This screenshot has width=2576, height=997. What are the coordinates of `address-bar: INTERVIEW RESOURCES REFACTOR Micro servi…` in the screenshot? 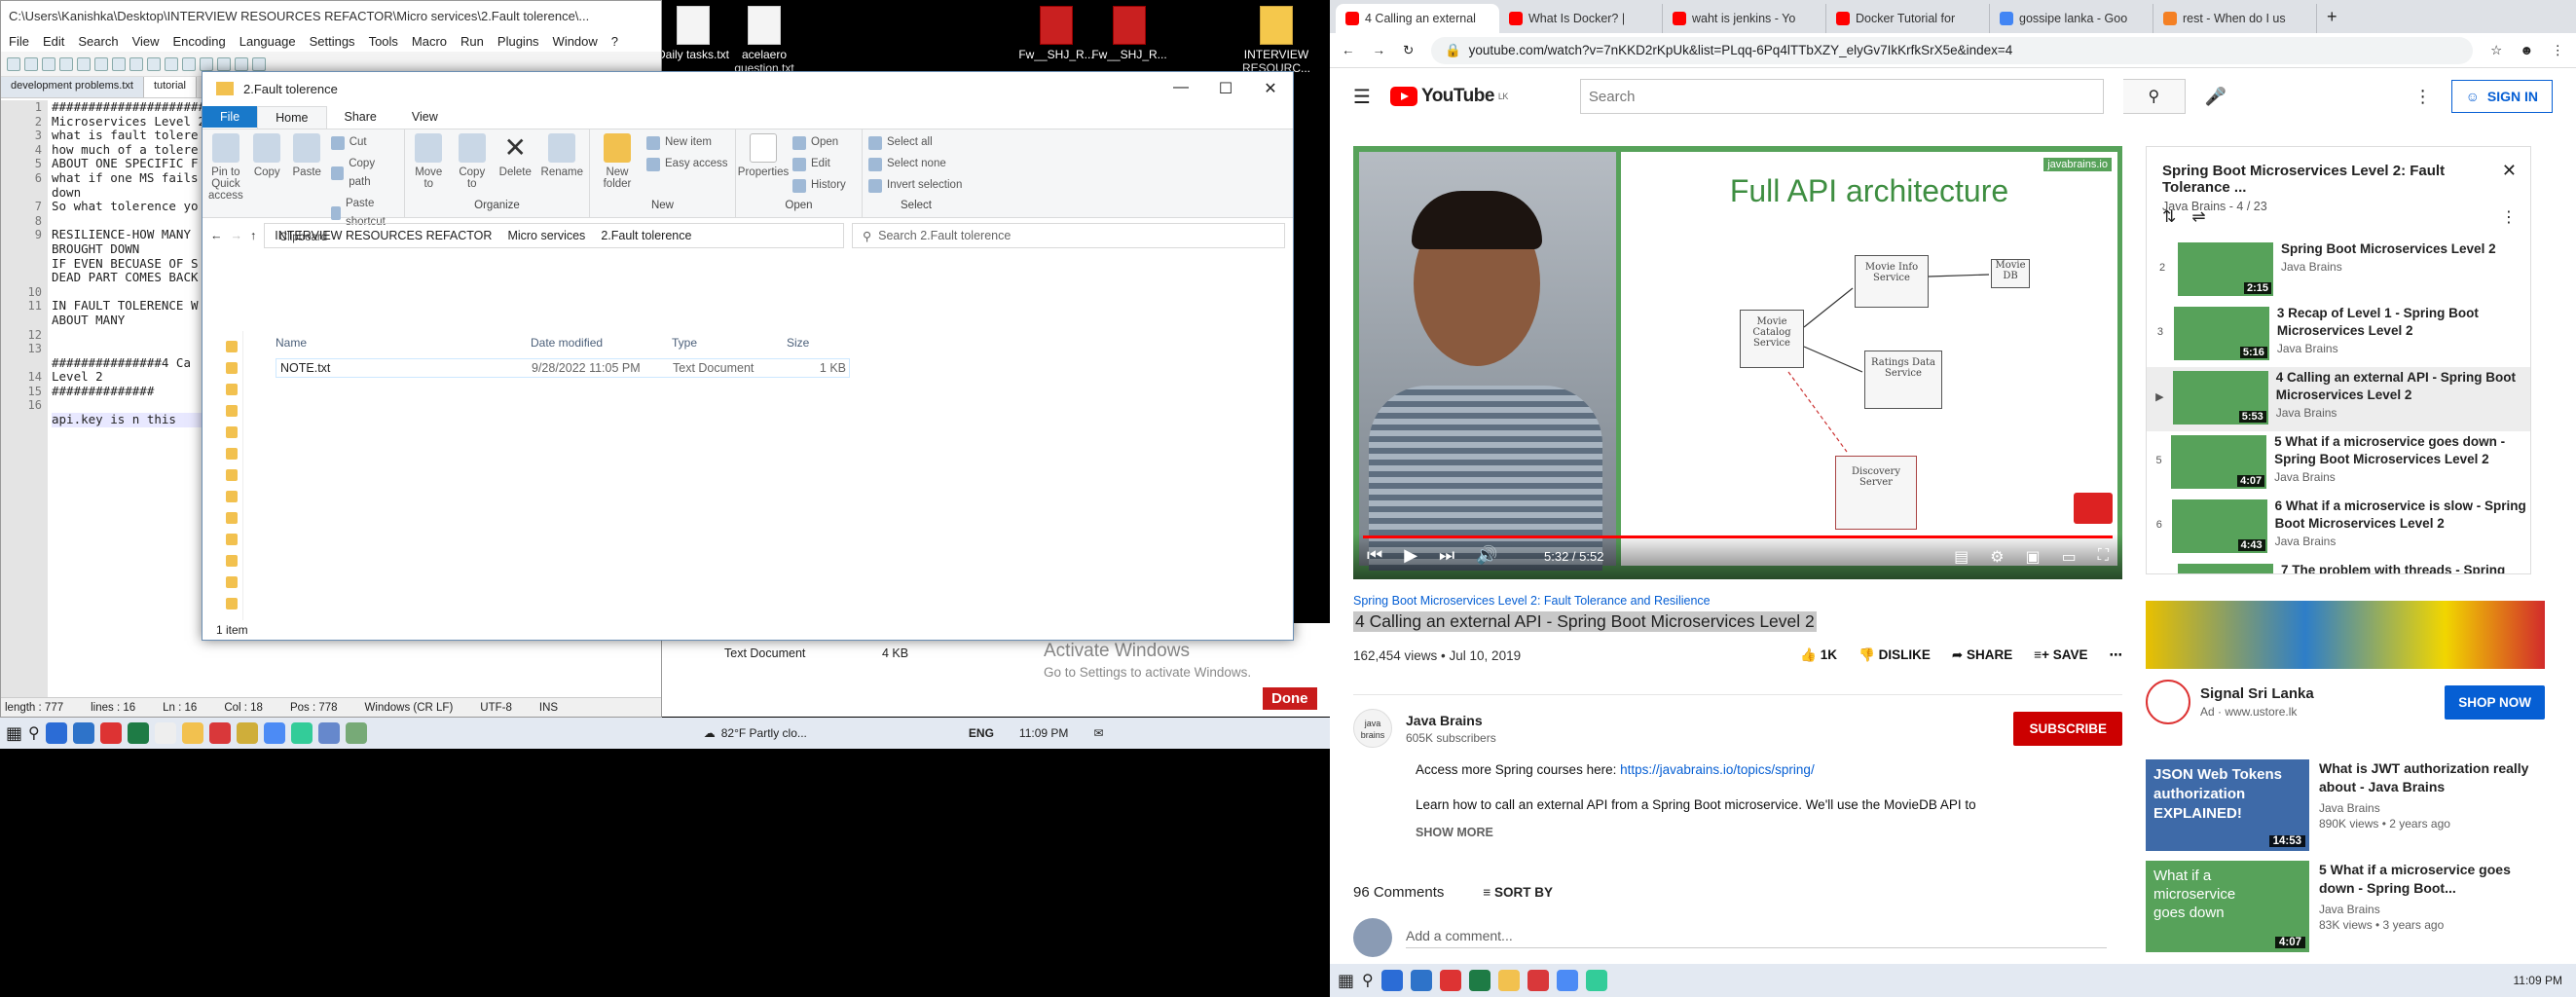 It's located at (554, 235).